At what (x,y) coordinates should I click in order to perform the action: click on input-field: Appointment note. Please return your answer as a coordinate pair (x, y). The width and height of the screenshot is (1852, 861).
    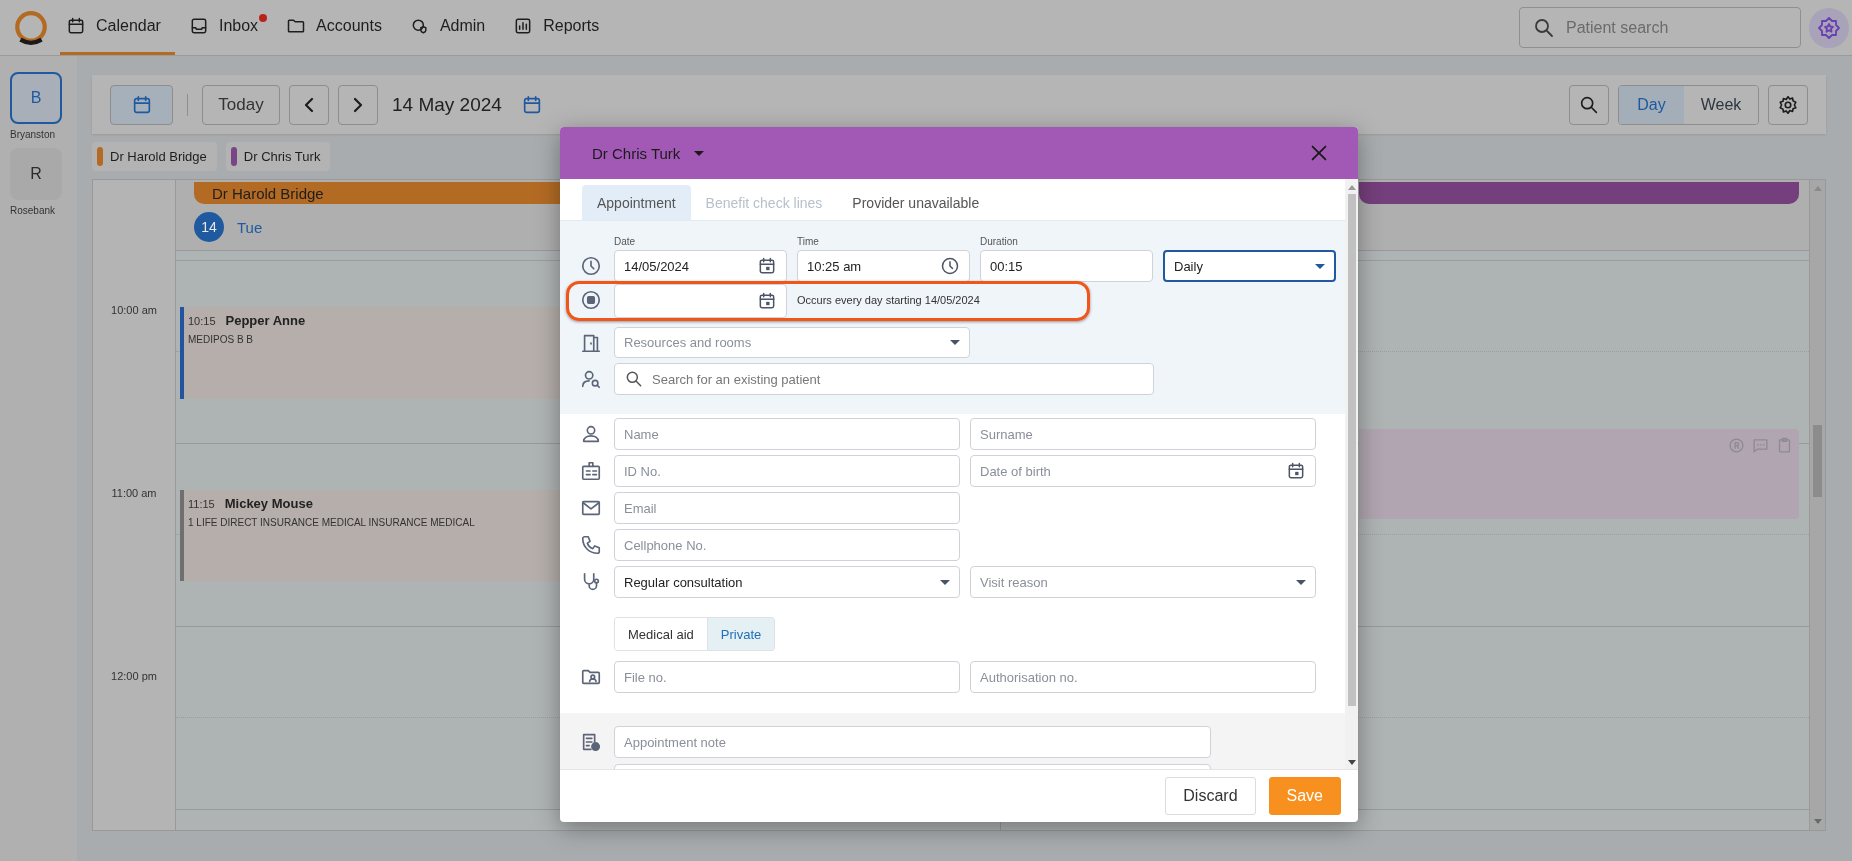
    Looking at the image, I should click on (912, 742).